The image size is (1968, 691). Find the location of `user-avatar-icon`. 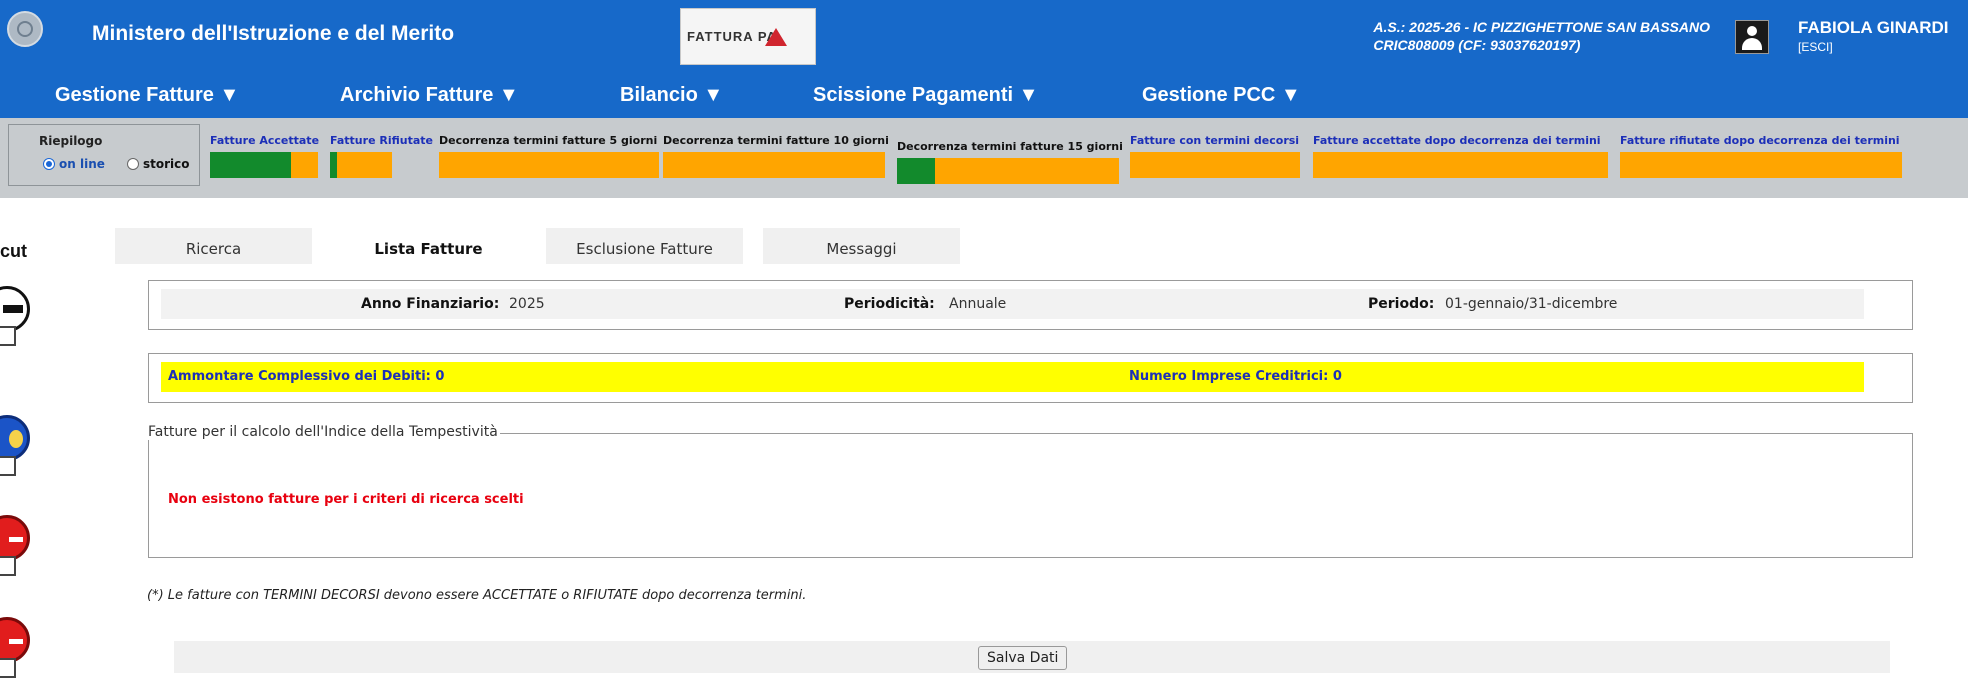

user-avatar-icon is located at coordinates (1752, 37).